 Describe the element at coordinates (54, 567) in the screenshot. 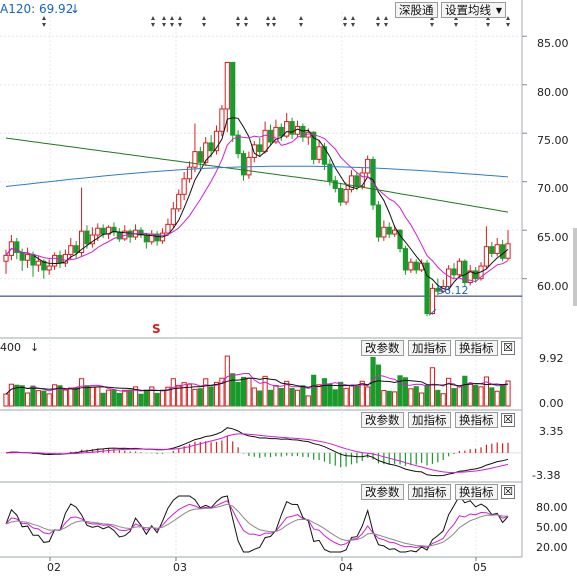

I see `x-tick-02: 02` at that location.